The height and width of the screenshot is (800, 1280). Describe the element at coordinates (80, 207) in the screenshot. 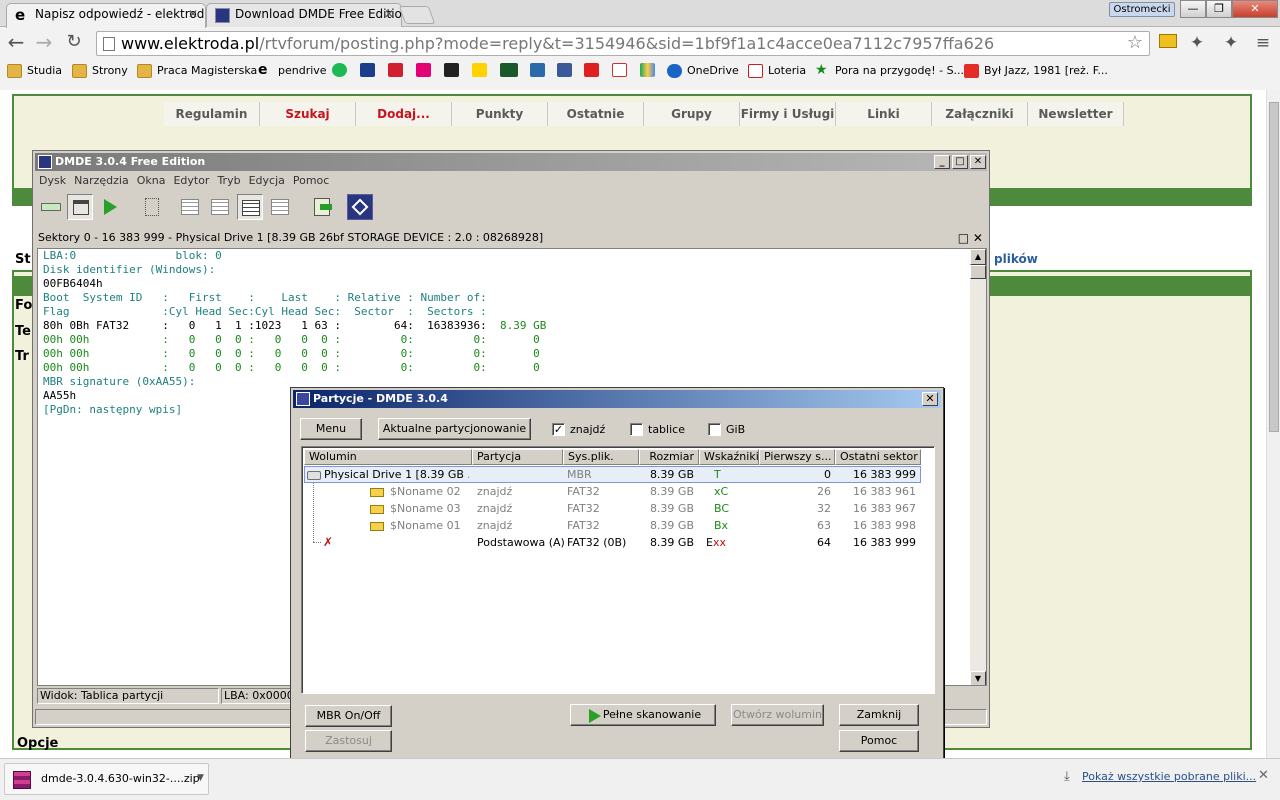

I see `partitions-icon` at that location.